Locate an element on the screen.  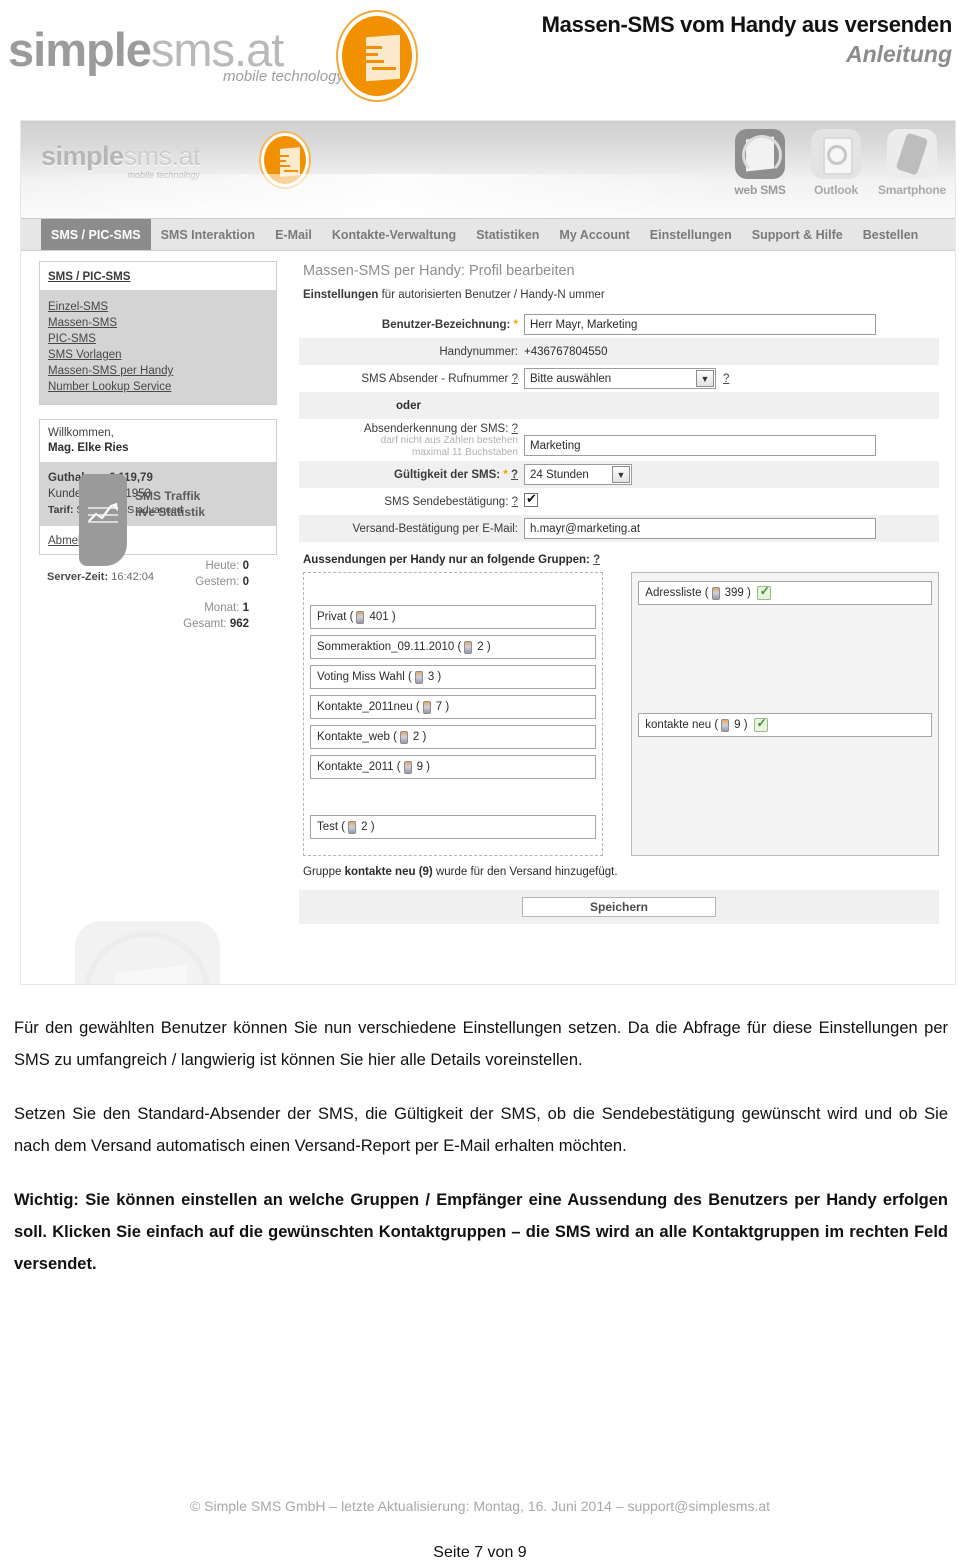
nav-item-my-account: My Account is located at coordinates (594, 234).